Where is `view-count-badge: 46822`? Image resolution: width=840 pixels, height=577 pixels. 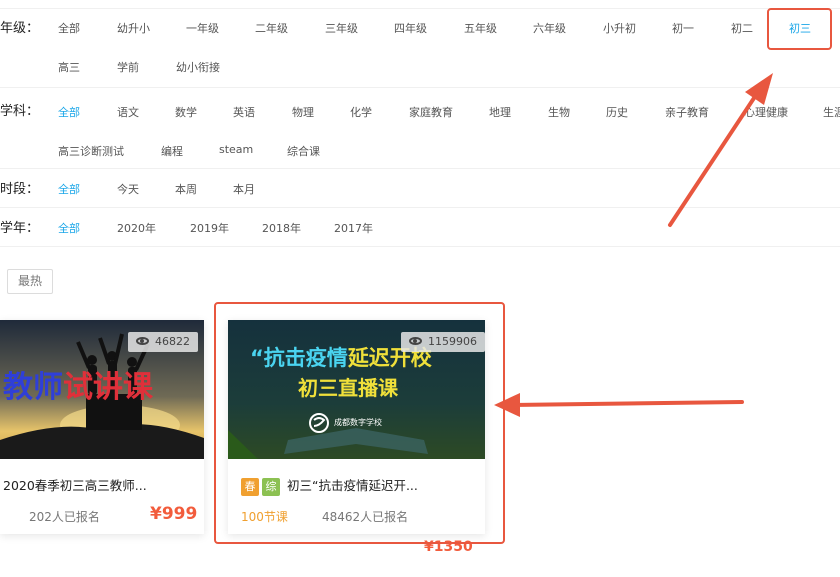 view-count-badge: 46822 is located at coordinates (163, 342).